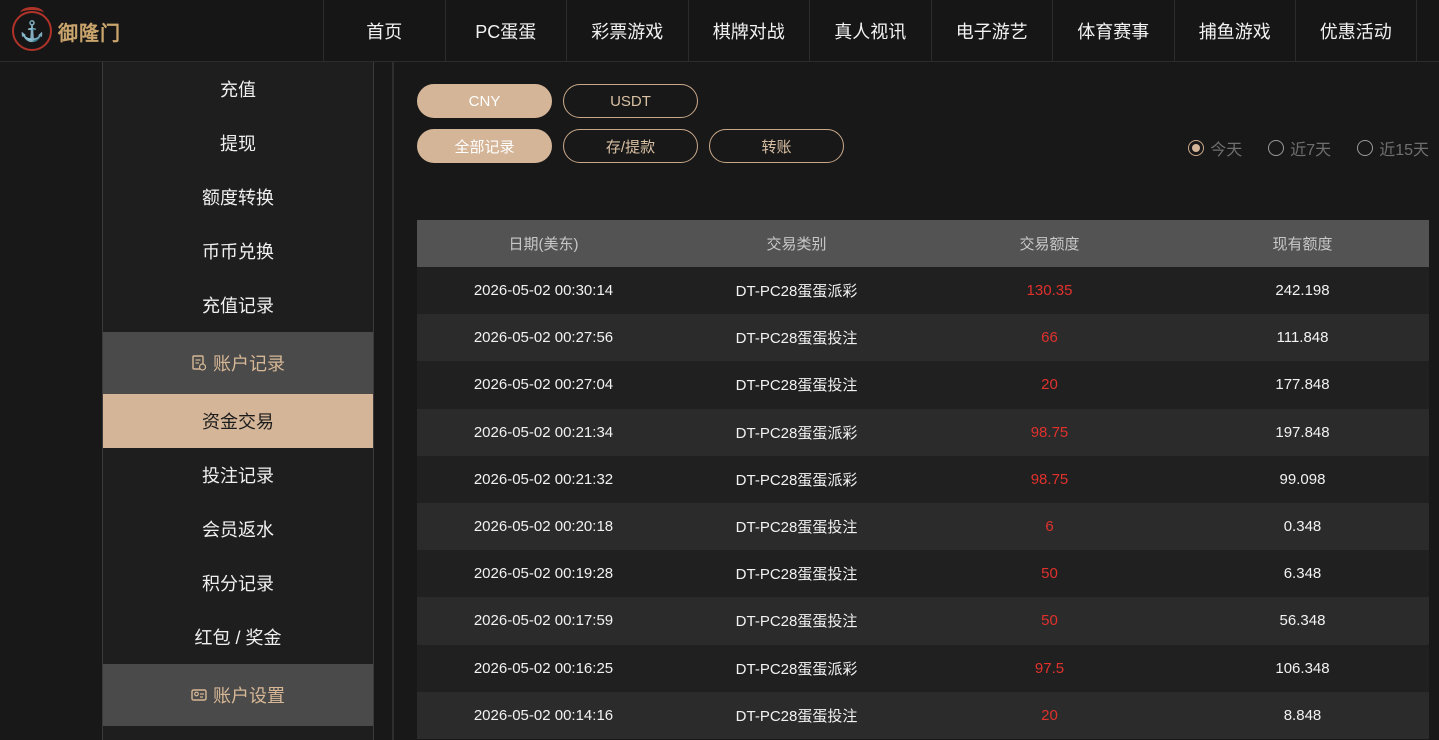  What do you see at coordinates (1302, 574) in the screenshot?
I see `cell-balance: 6.348` at bounding box center [1302, 574].